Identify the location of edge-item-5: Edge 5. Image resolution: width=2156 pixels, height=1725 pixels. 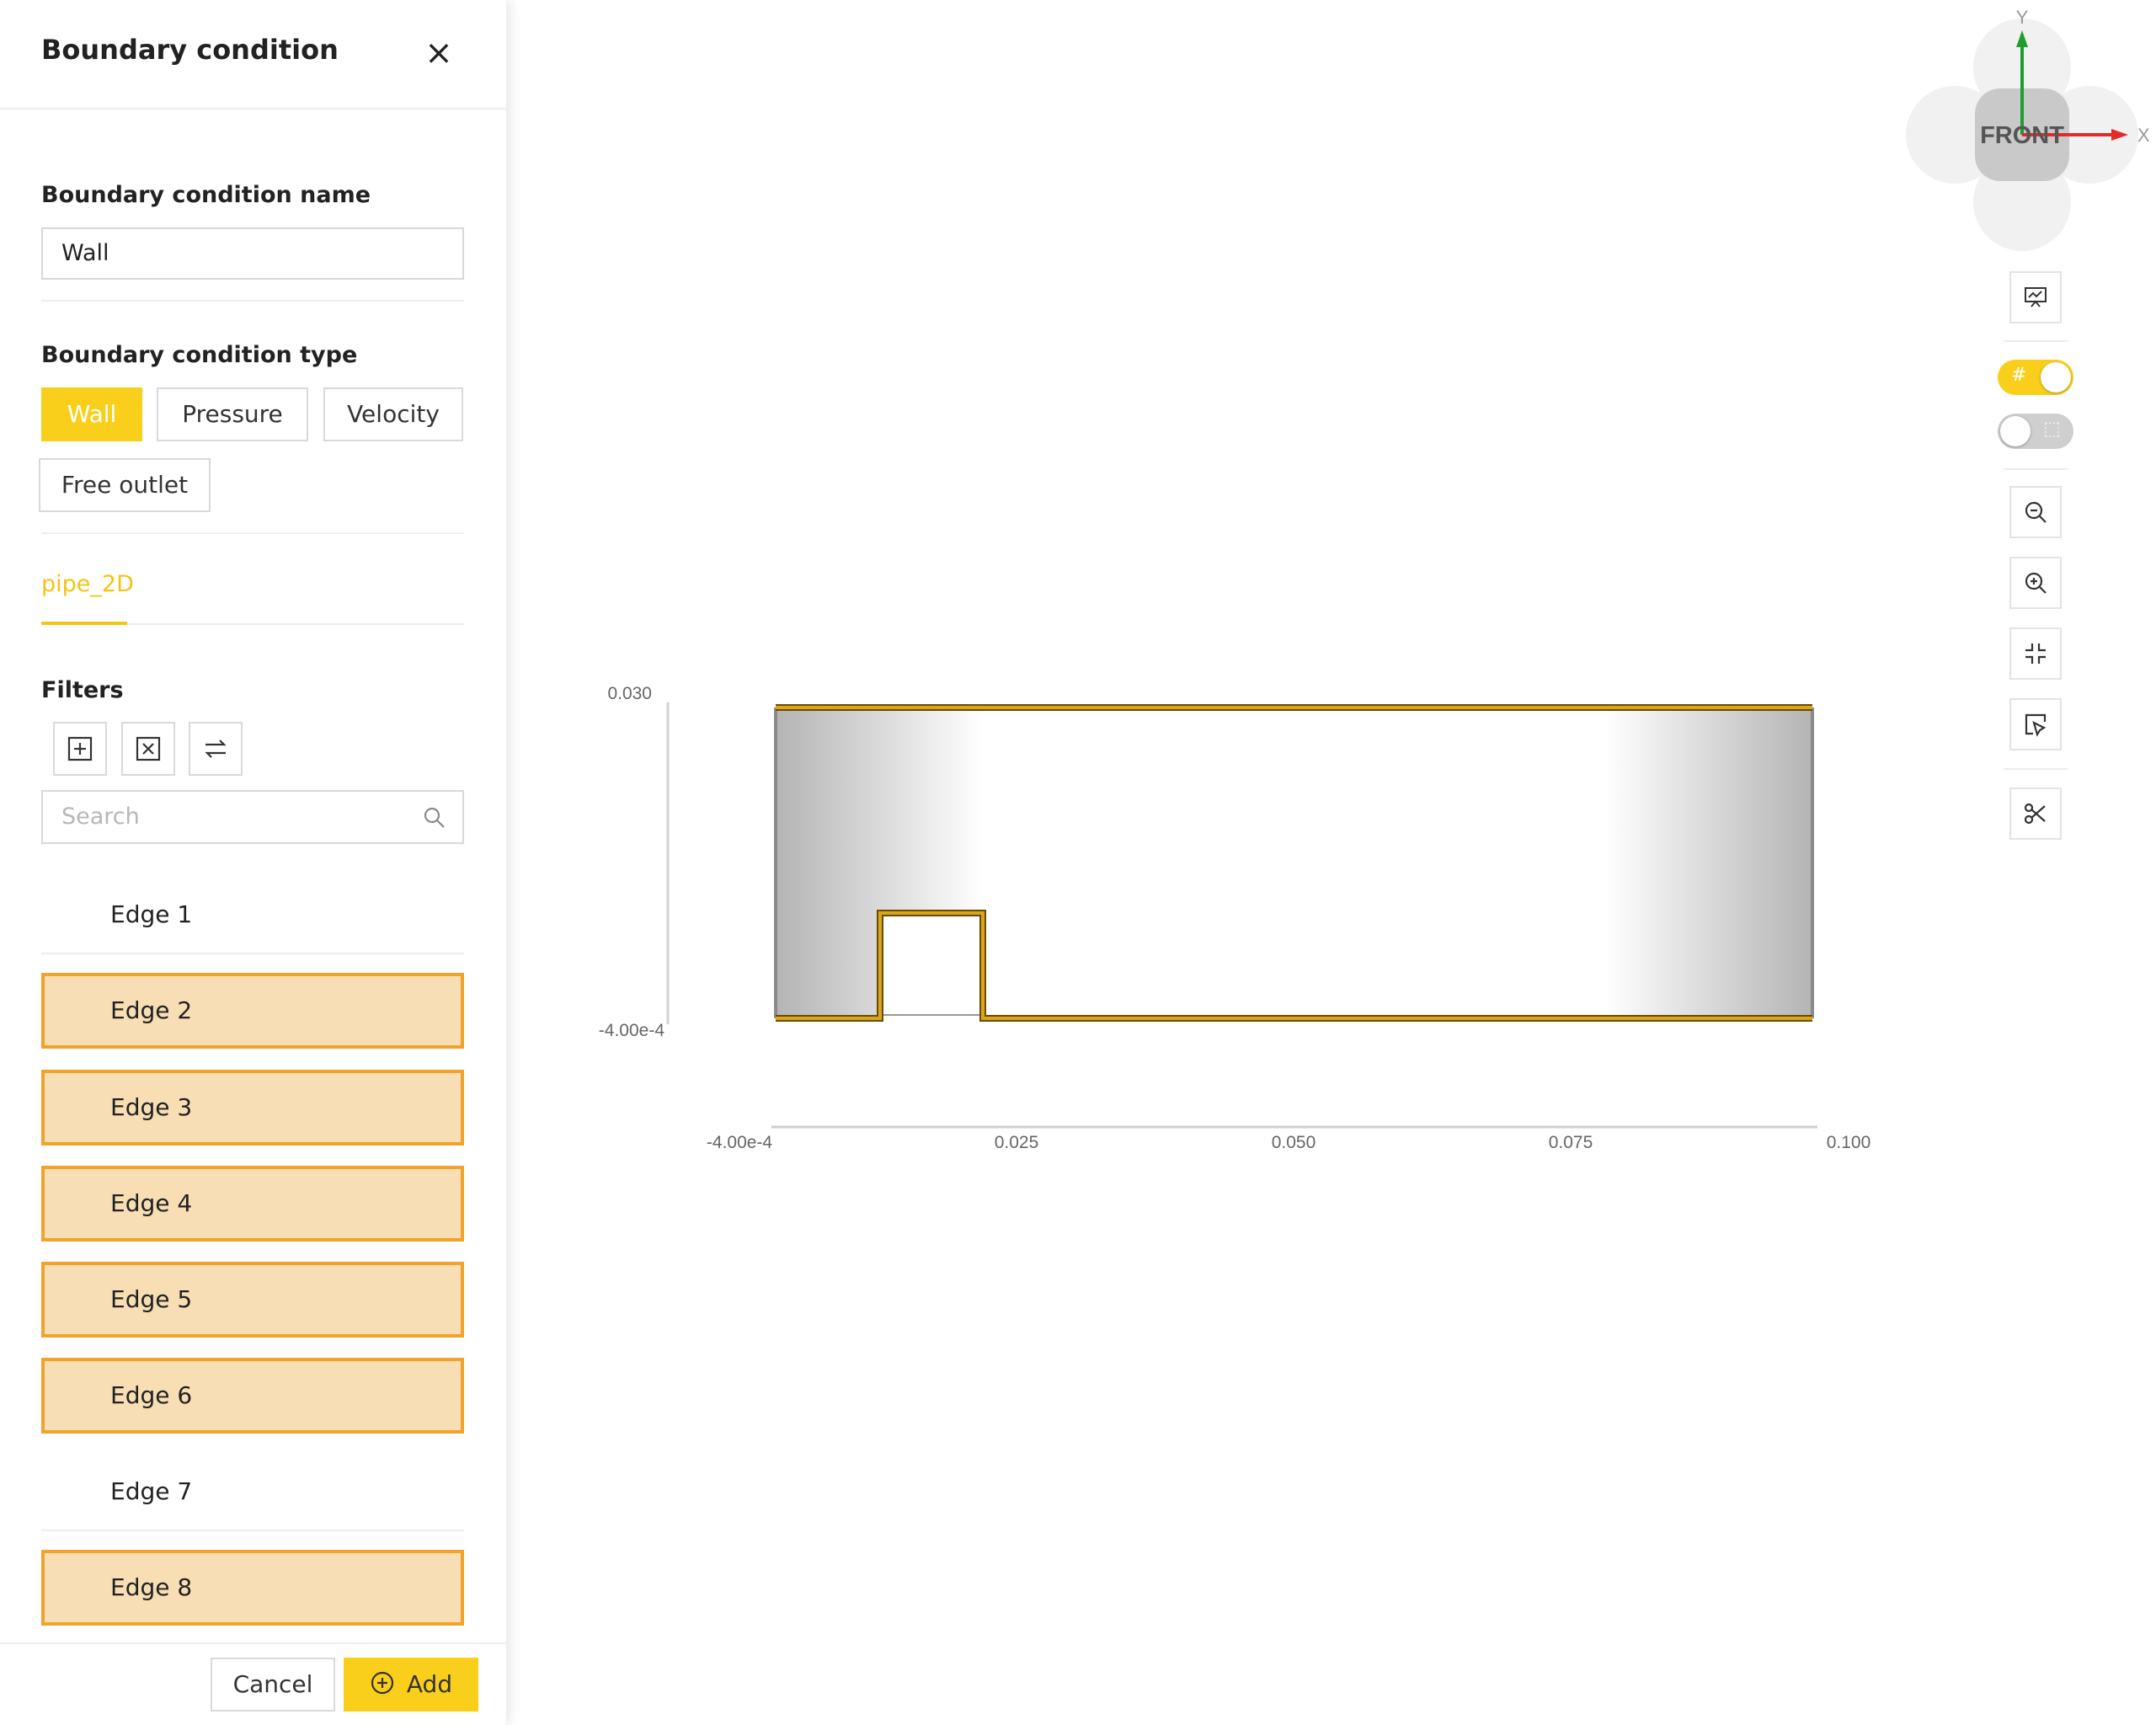
(253, 1300).